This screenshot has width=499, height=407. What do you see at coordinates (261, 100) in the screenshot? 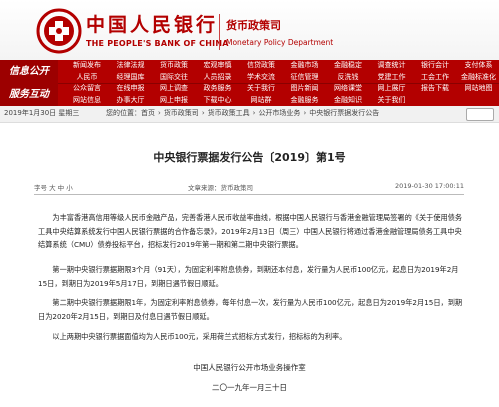
I see `nav-link: 网站群` at bounding box center [261, 100].